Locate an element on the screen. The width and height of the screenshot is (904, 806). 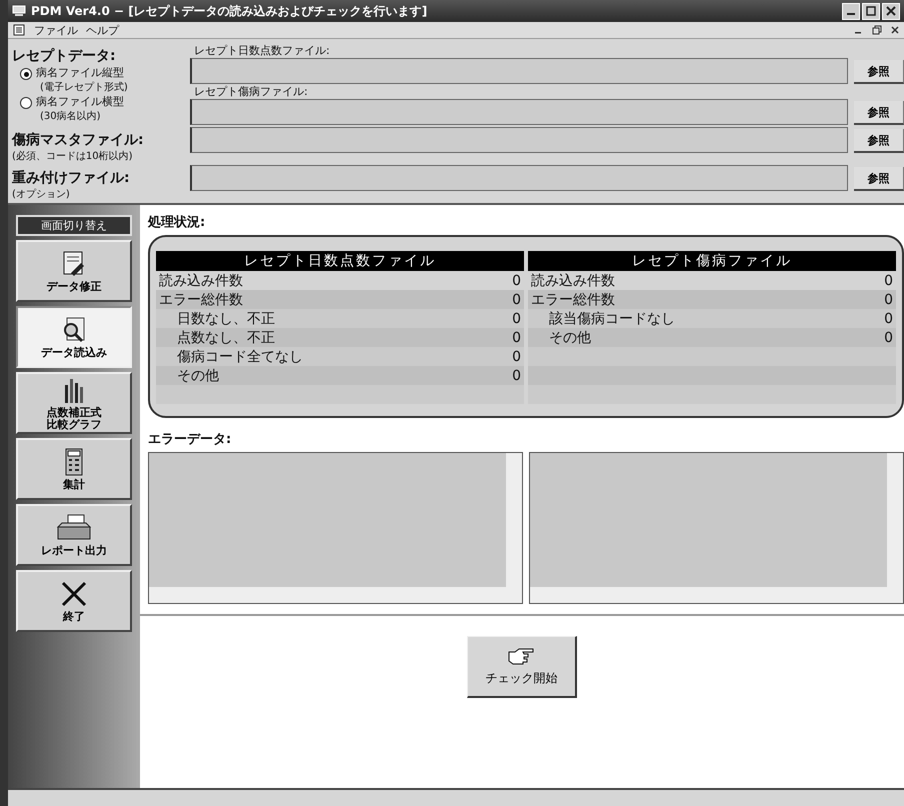
field-label: レセプト日数点数ファイル: is located at coordinates (262, 50).